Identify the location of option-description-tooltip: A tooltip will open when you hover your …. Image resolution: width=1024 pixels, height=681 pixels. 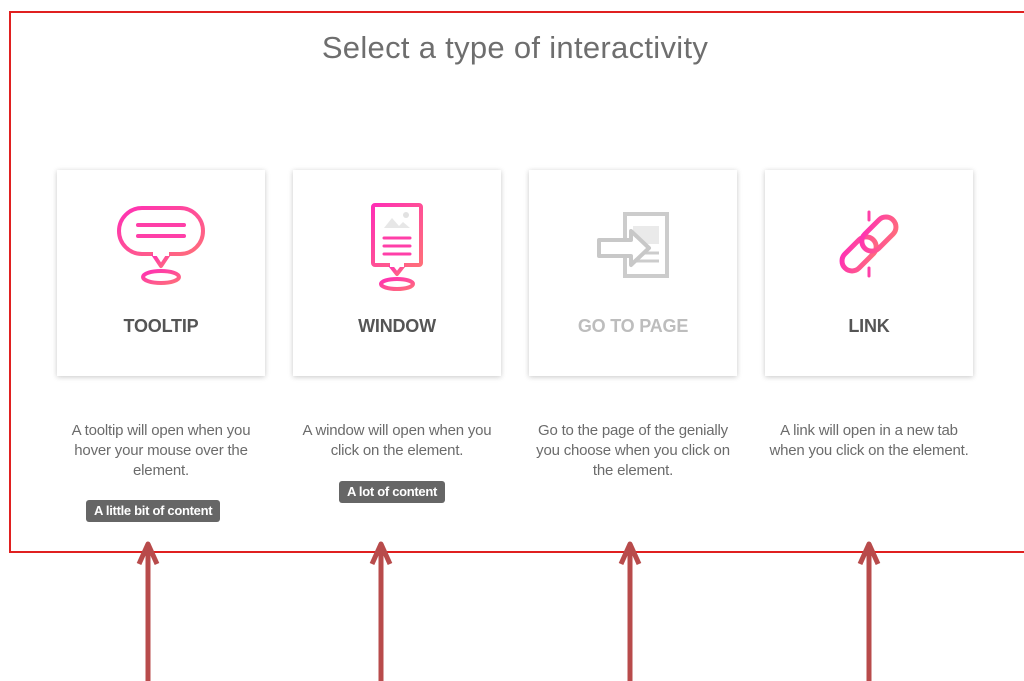
(161, 450).